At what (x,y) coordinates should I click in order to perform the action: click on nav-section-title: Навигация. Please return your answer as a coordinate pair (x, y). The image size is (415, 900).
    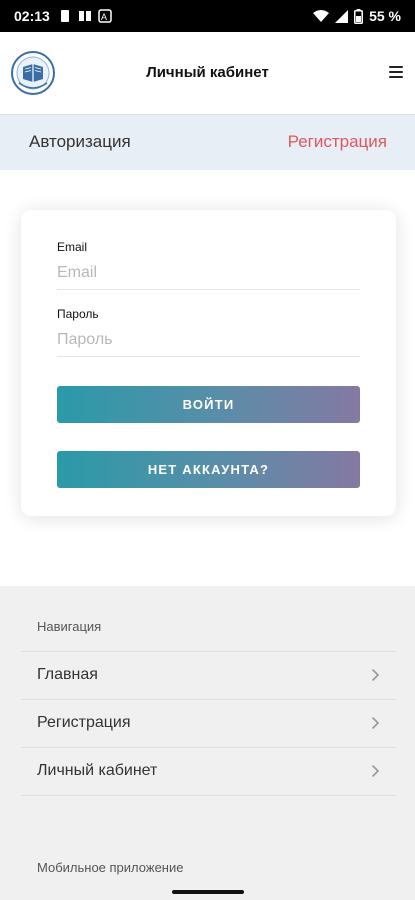
    Looking at the image, I should click on (69, 626).